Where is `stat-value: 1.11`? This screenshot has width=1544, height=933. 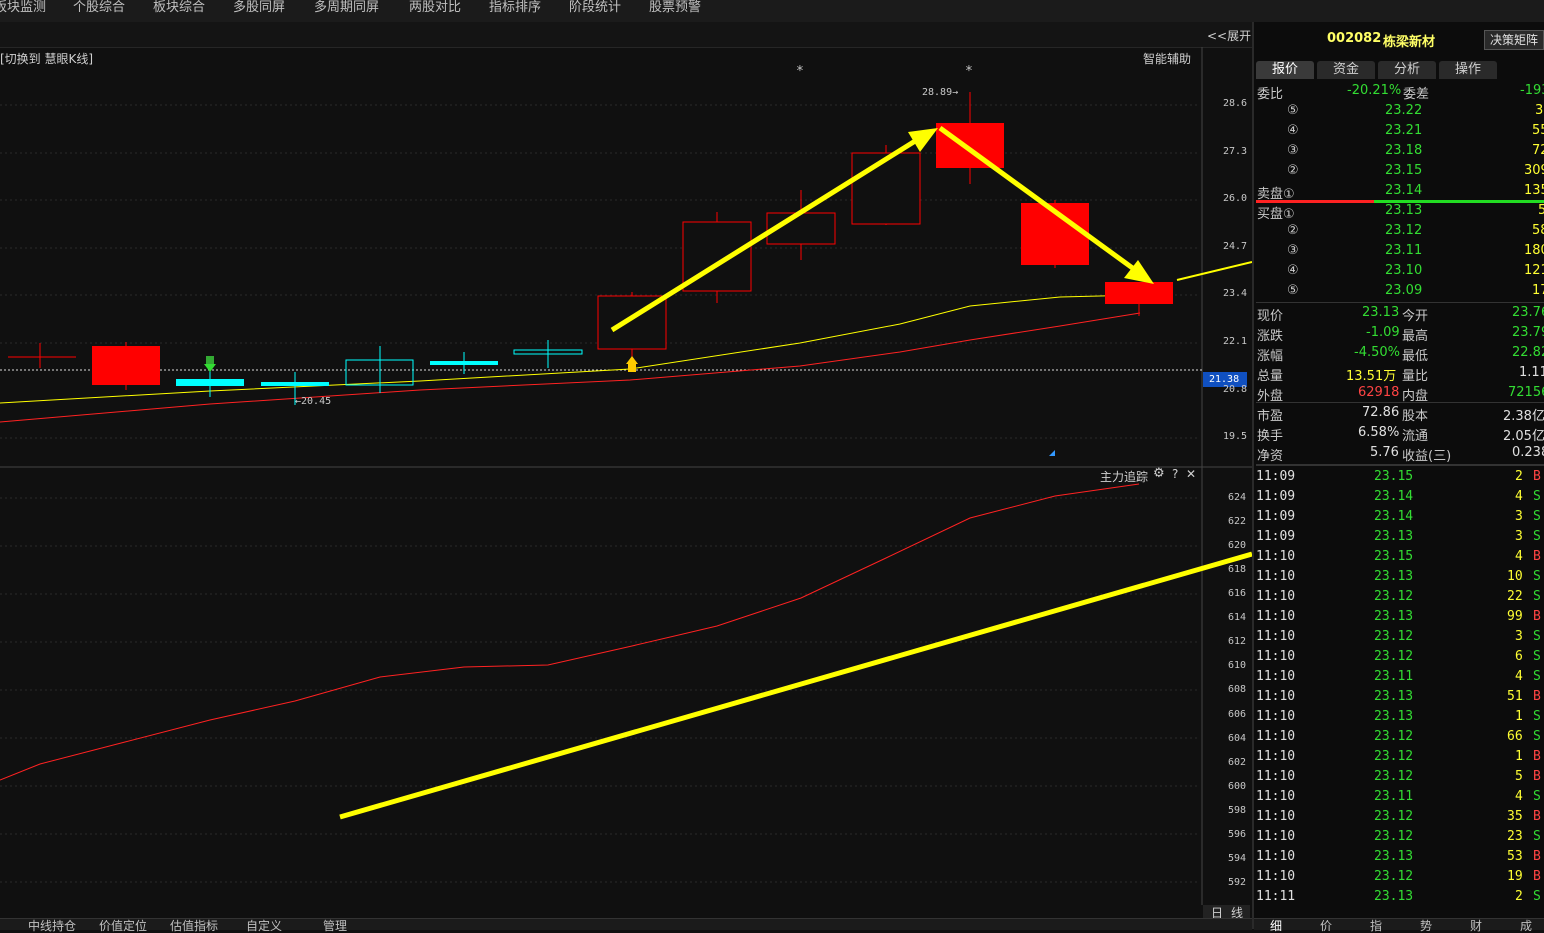 stat-value: 1.11 is located at coordinates (1531, 372).